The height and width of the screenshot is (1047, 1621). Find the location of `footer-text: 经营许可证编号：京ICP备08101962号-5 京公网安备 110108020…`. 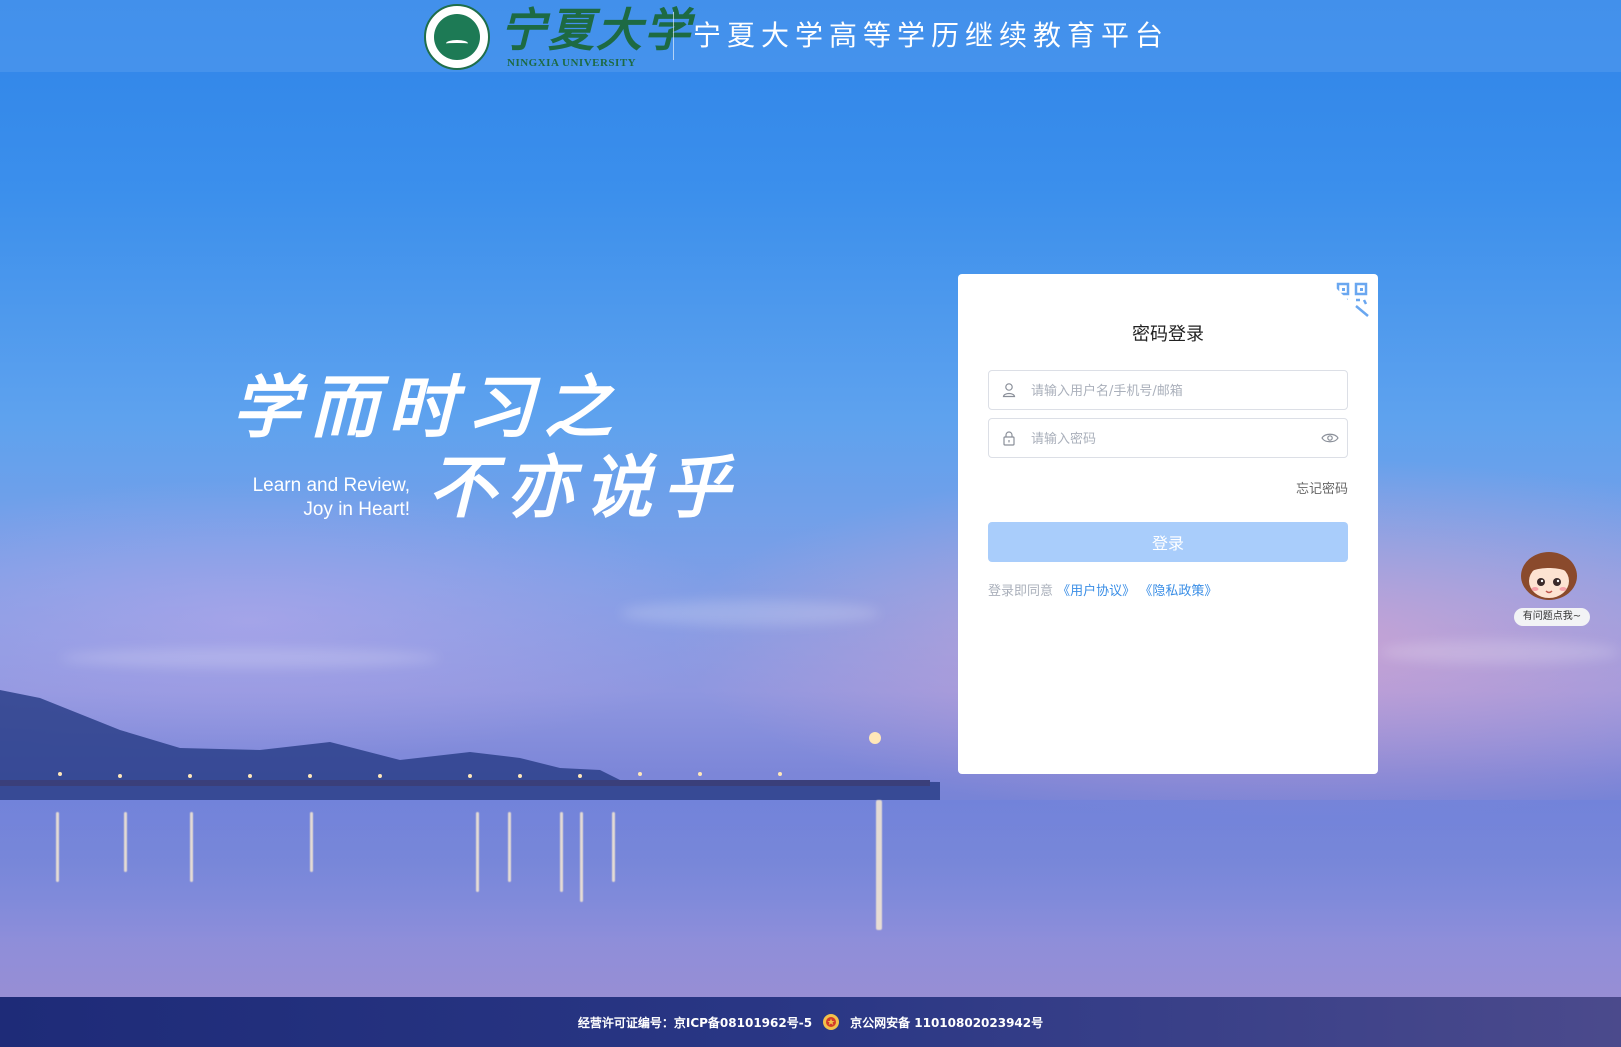

footer-text: 经营许可证编号：京ICP备08101962号-5 京公网安备 110108020… is located at coordinates (810, 1022).